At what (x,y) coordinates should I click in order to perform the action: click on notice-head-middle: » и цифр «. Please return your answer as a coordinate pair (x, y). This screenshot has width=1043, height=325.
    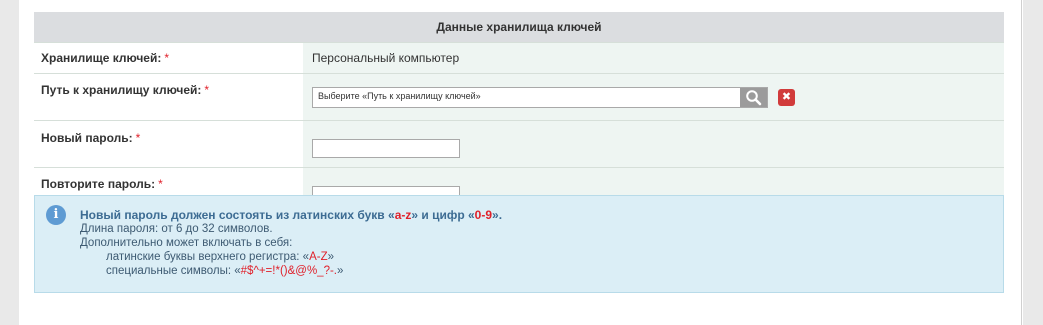
    Looking at the image, I should click on (443, 215).